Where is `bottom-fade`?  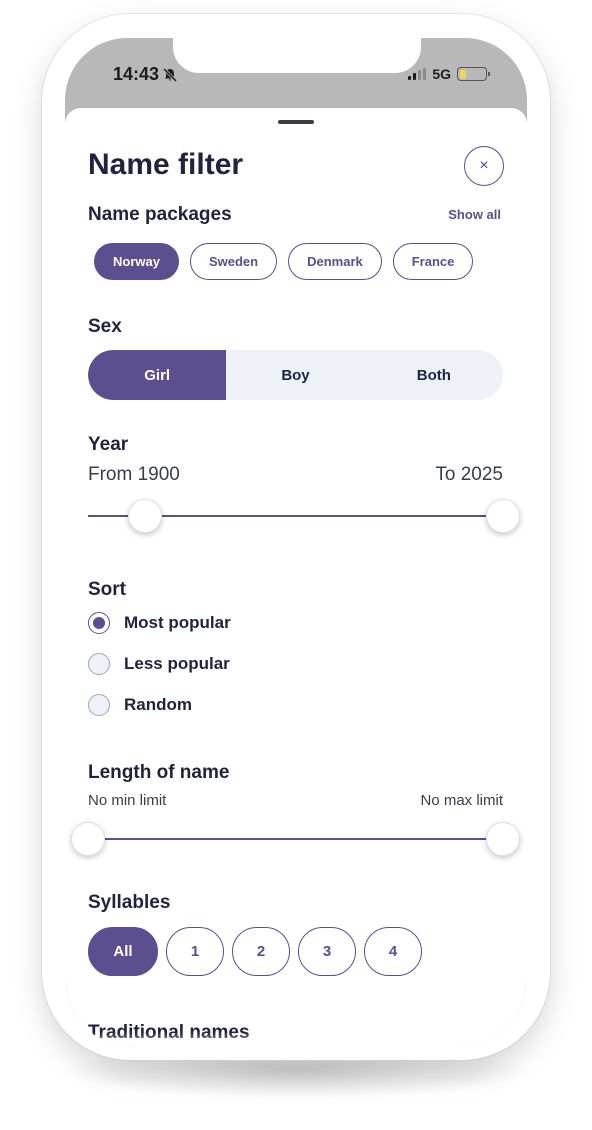 bottom-fade is located at coordinates (296, 1040).